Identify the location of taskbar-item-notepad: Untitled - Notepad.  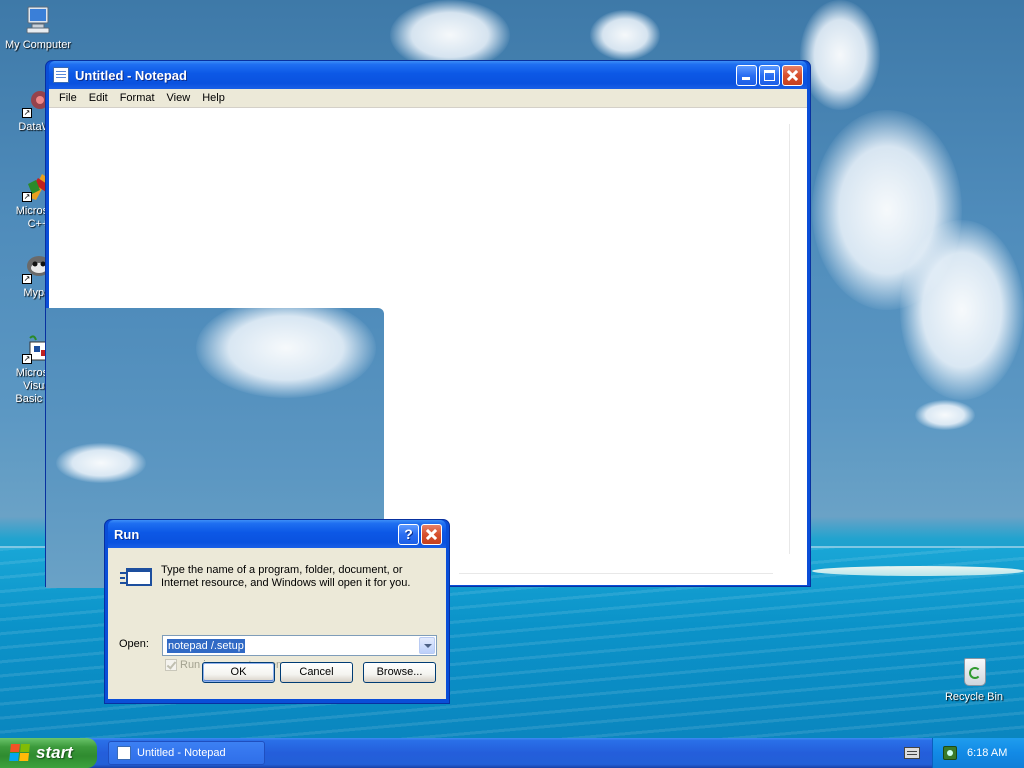
(186, 753).